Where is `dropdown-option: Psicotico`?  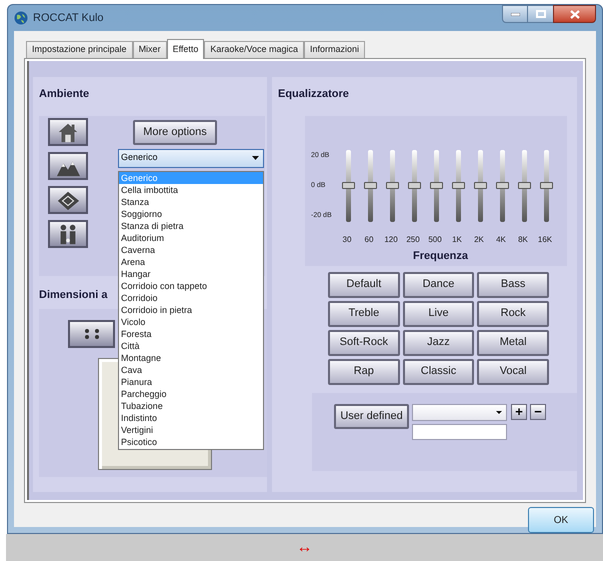
dropdown-option: Psicotico is located at coordinates (191, 442).